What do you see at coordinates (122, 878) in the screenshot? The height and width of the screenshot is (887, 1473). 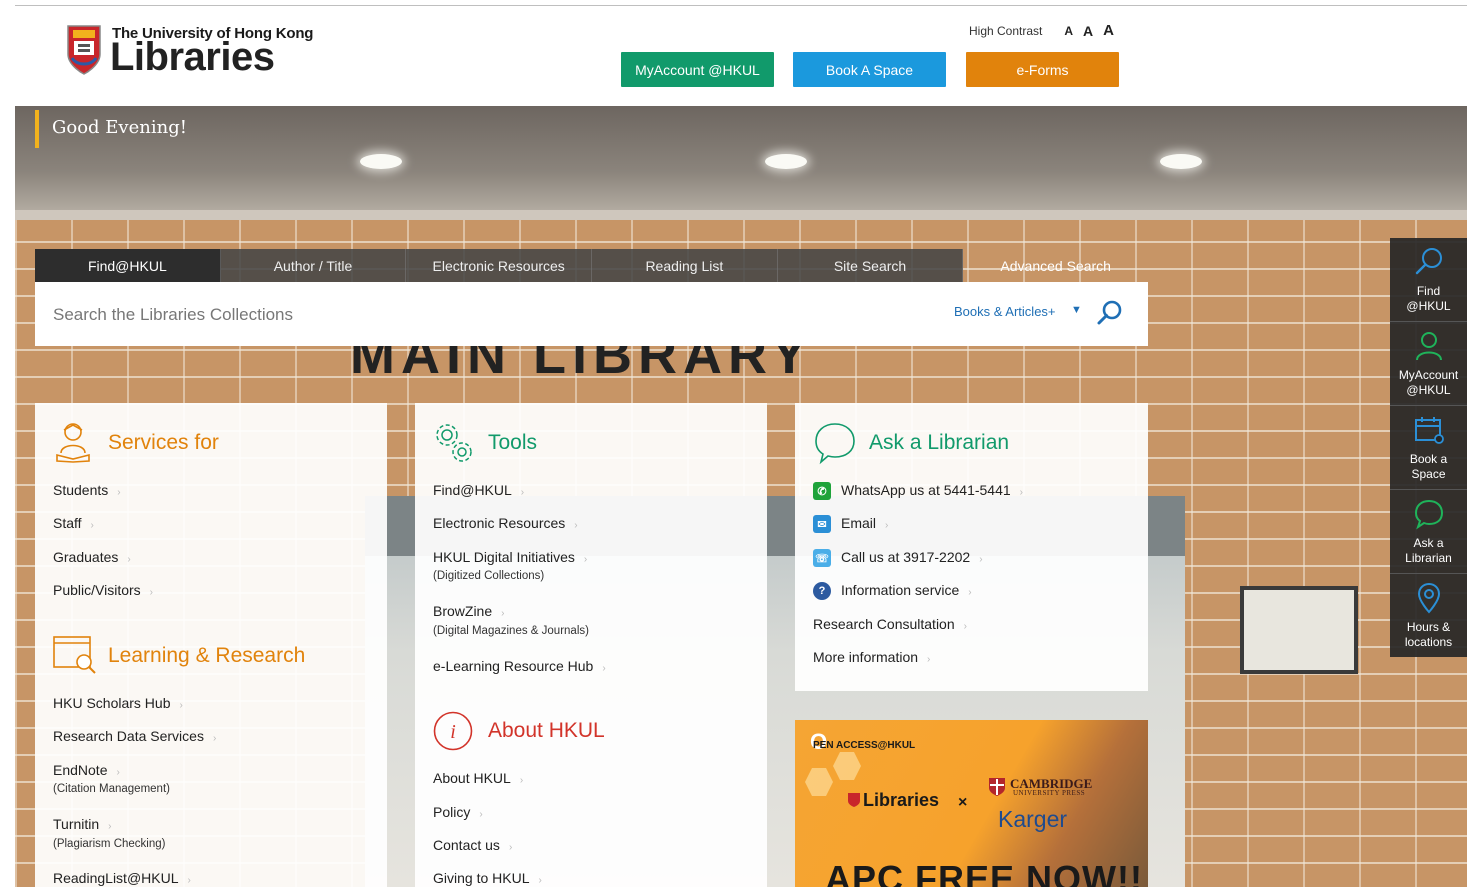 I see `learning-link-readinglist: ReadingList@HKUL ›` at bounding box center [122, 878].